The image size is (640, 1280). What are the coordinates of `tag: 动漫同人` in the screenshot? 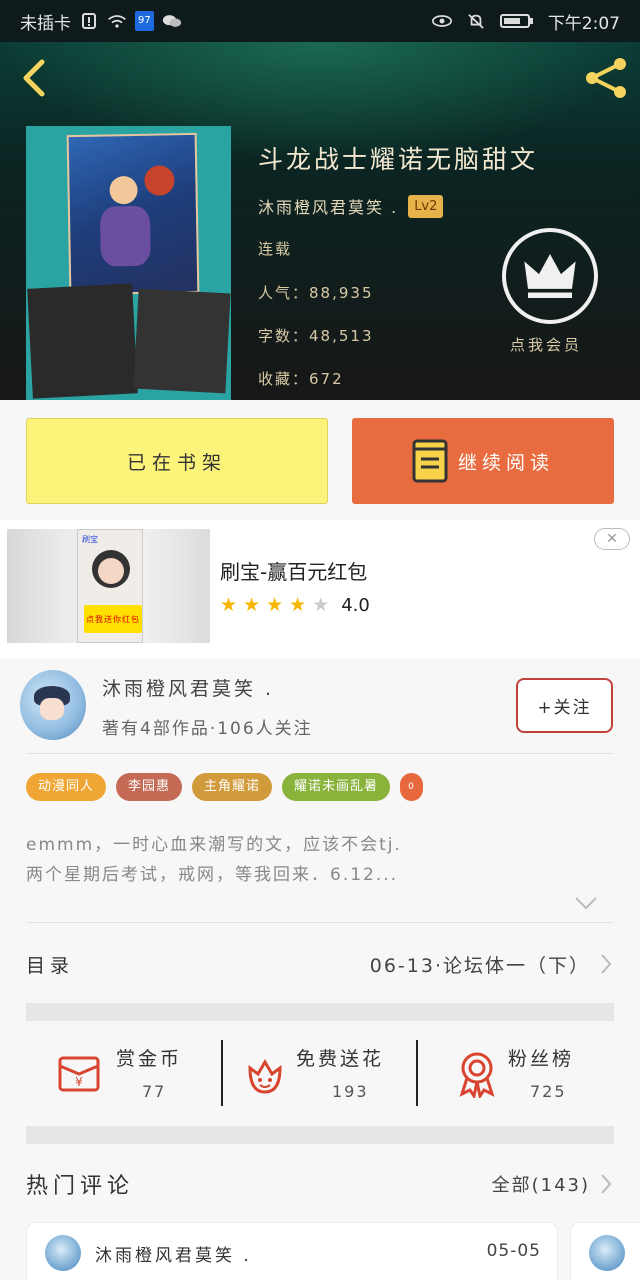 It's located at (66, 787).